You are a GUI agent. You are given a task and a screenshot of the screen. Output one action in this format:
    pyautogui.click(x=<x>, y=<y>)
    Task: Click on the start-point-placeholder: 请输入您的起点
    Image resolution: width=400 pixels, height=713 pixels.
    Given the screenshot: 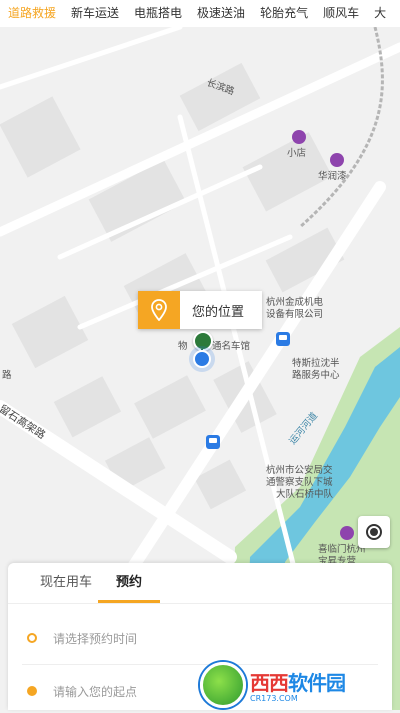 What is the action you would take?
    pyautogui.click(x=95, y=691)
    